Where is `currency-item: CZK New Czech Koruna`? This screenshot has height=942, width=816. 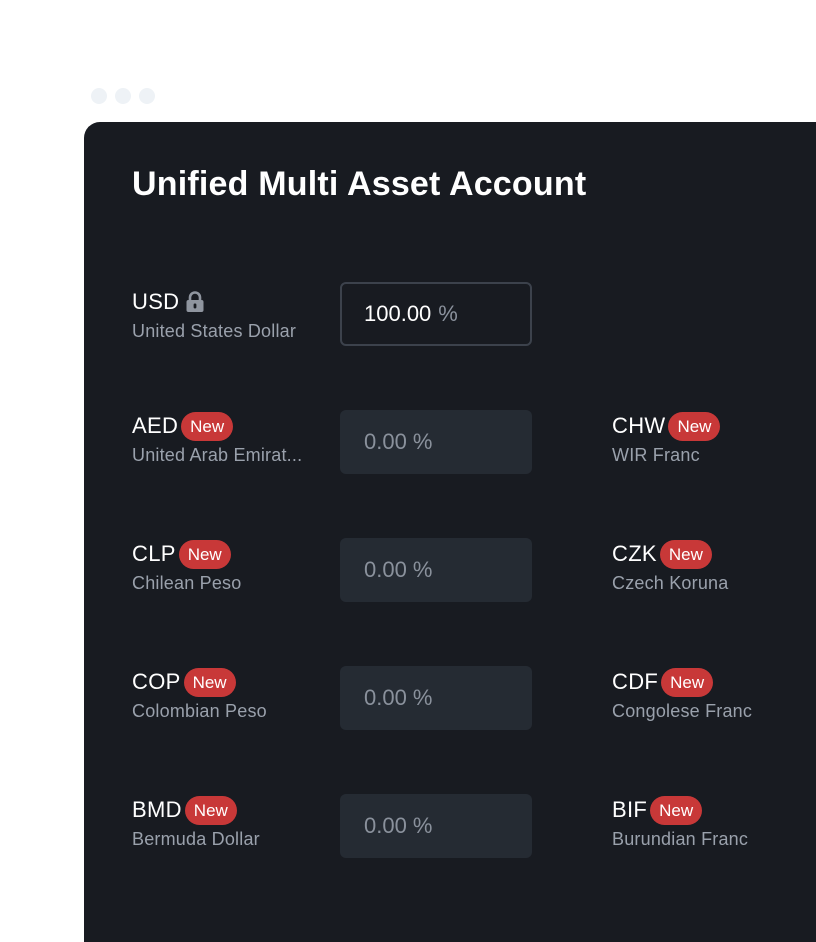
currency-item: CZK New Czech Koruna is located at coordinates (712, 566).